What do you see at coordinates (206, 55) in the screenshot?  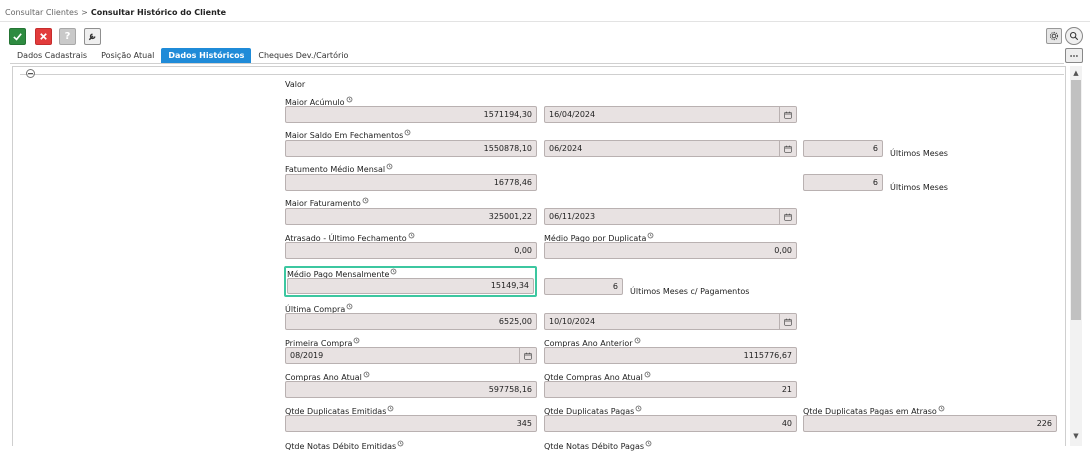 I see `tab-dados-historicos: Dados Históricos` at bounding box center [206, 55].